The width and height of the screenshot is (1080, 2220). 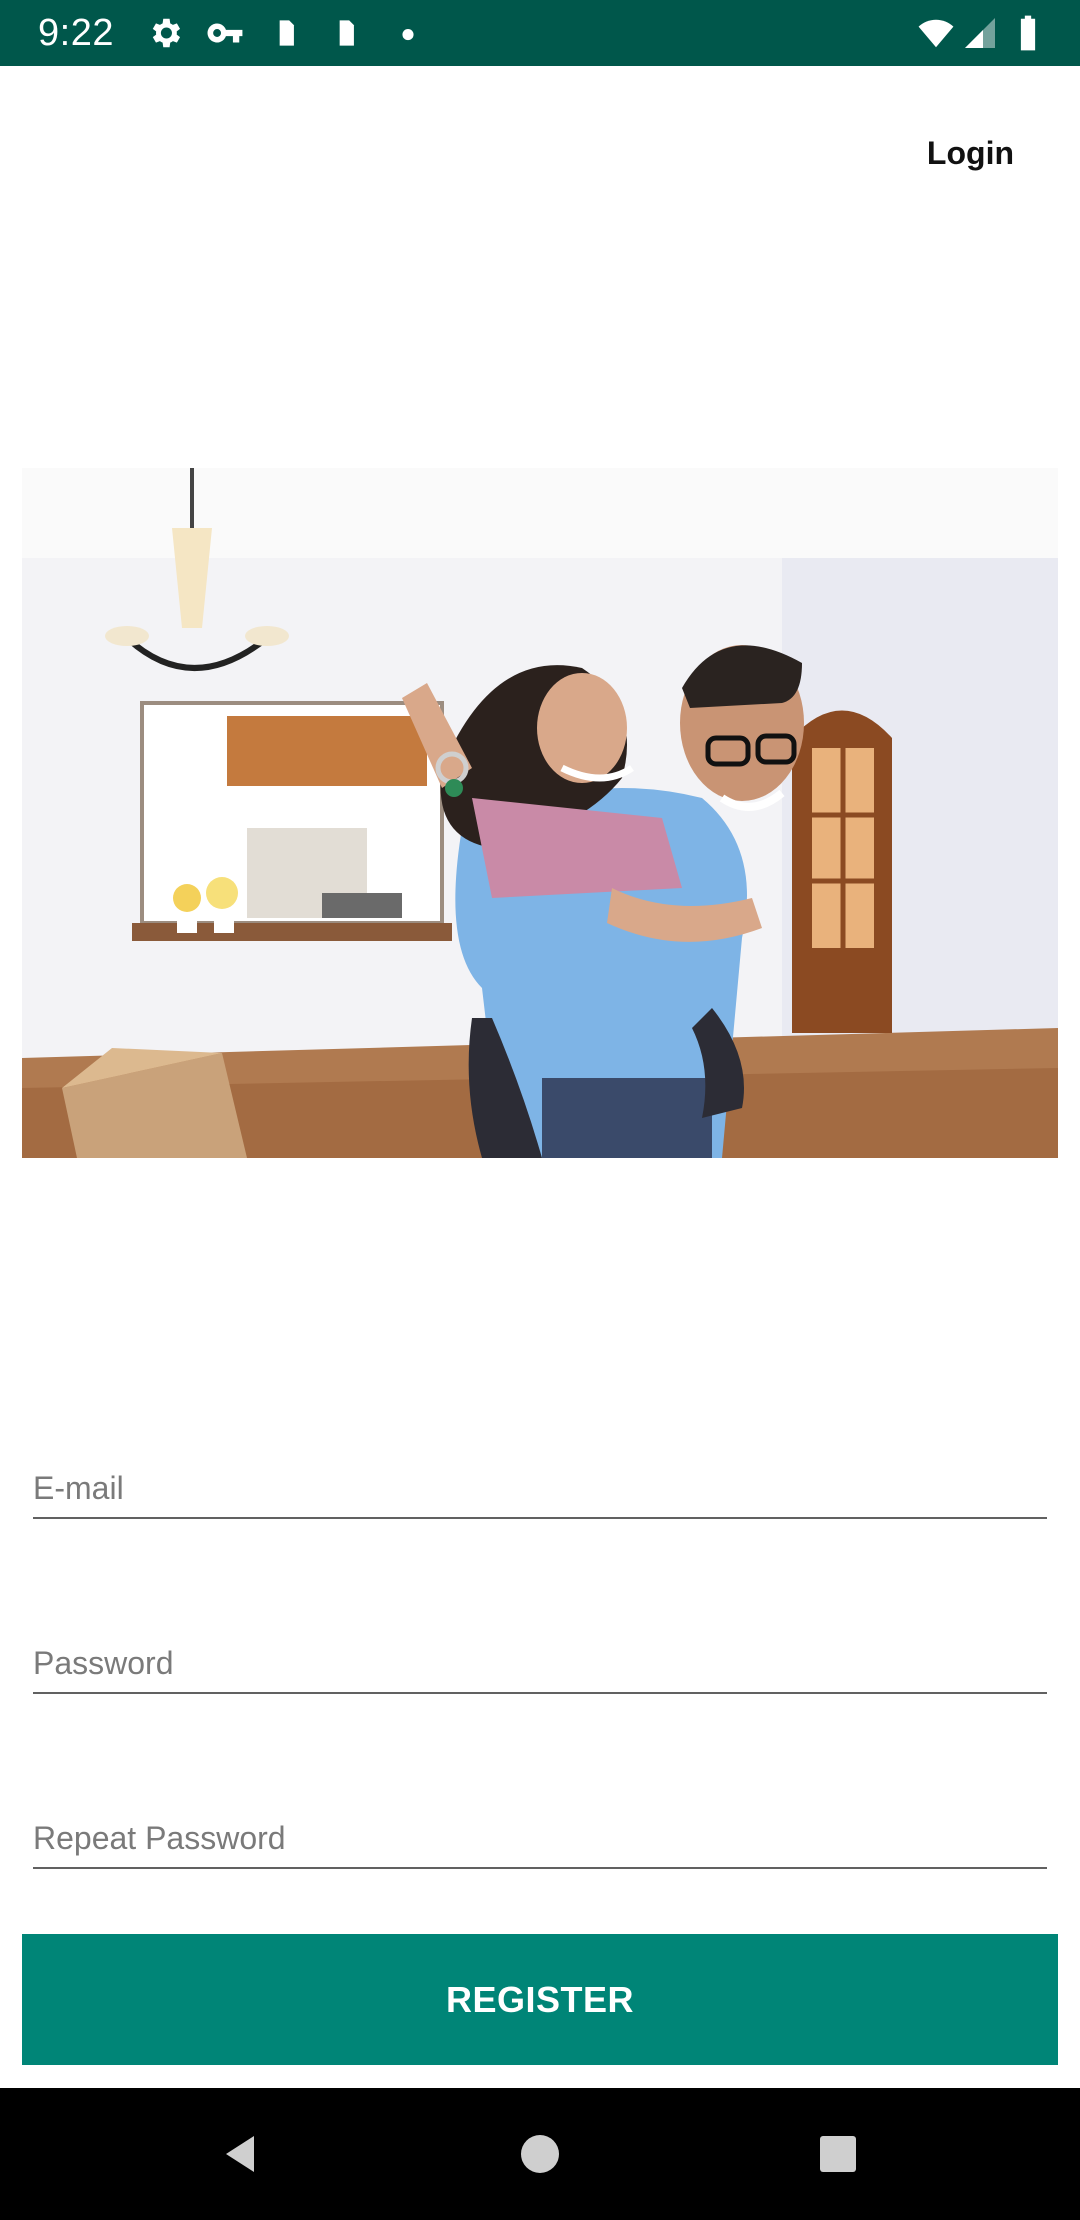 I want to click on repeat-password-input, so click(x=540, y=1838).